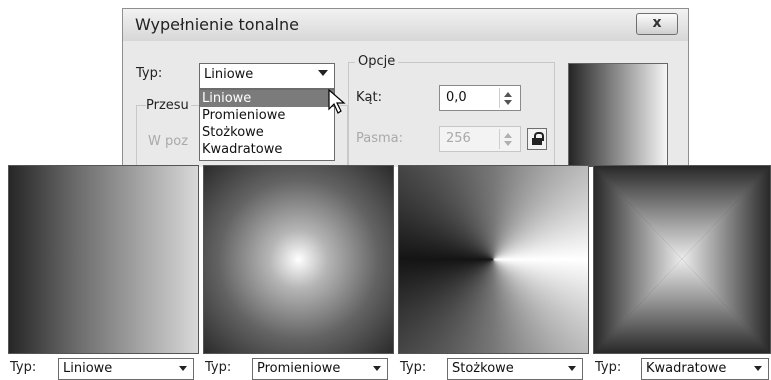  I want to click on mouse-cursor-icon, so click(337, 101).